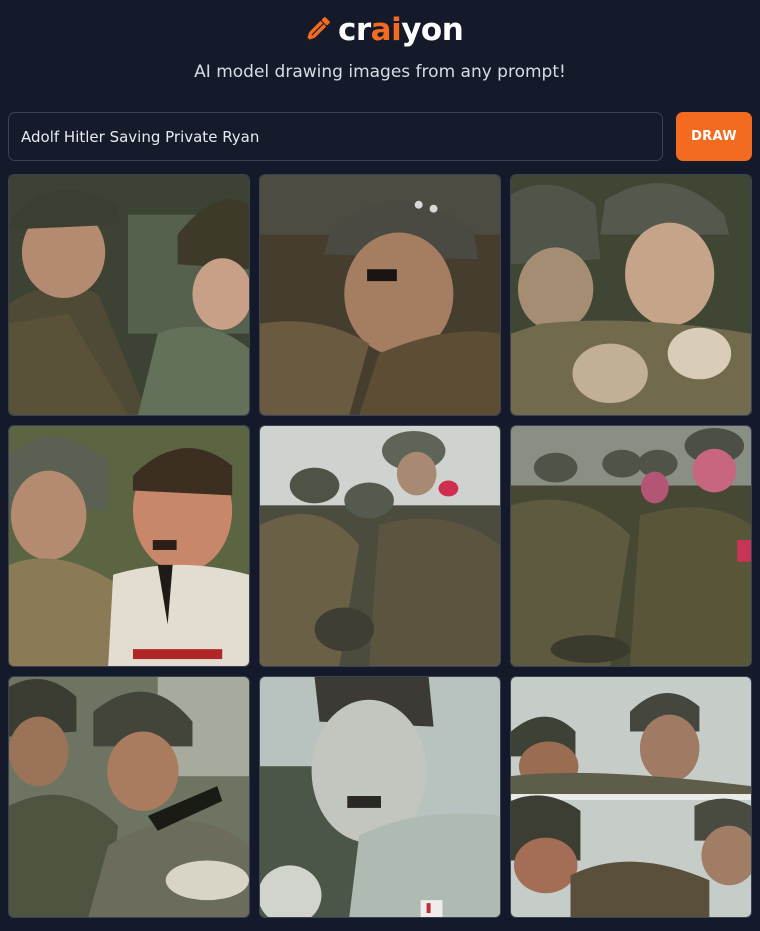 The width and height of the screenshot is (760, 931). I want to click on generated-image-9-graphic, so click(631, 797).